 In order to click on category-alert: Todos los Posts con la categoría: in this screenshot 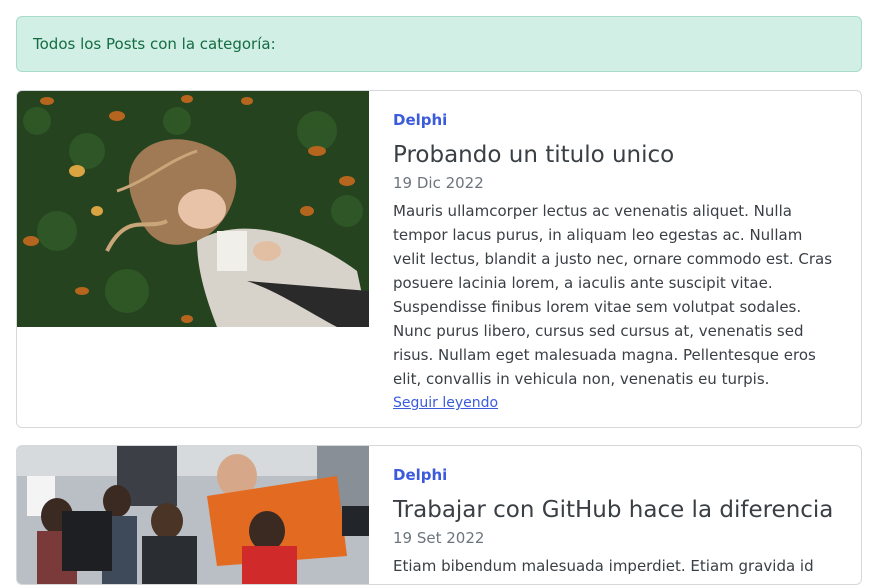, I will do `click(439, 44)`.